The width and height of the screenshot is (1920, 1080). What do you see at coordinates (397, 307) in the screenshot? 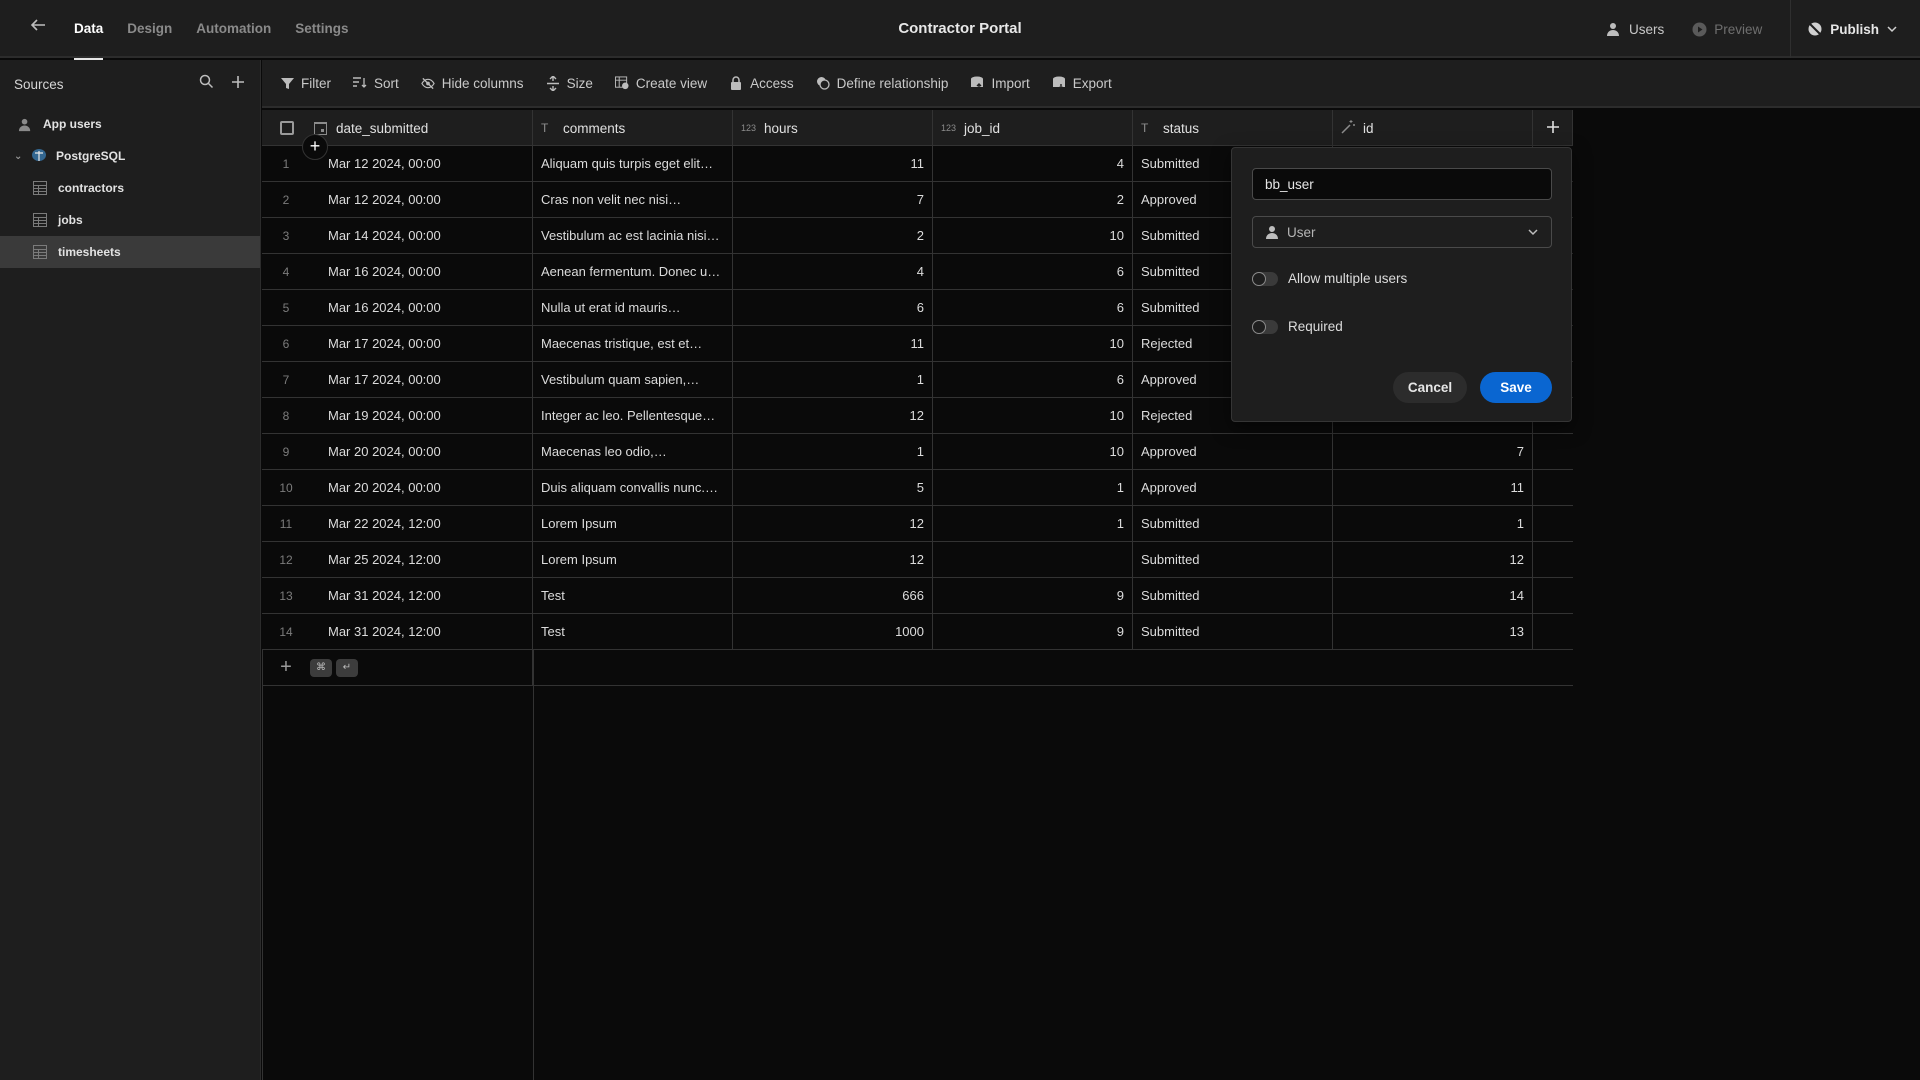
I see `cell-date_submitted: 5 Mar 16 2024, 00:00` at bounding box center [397, 307].